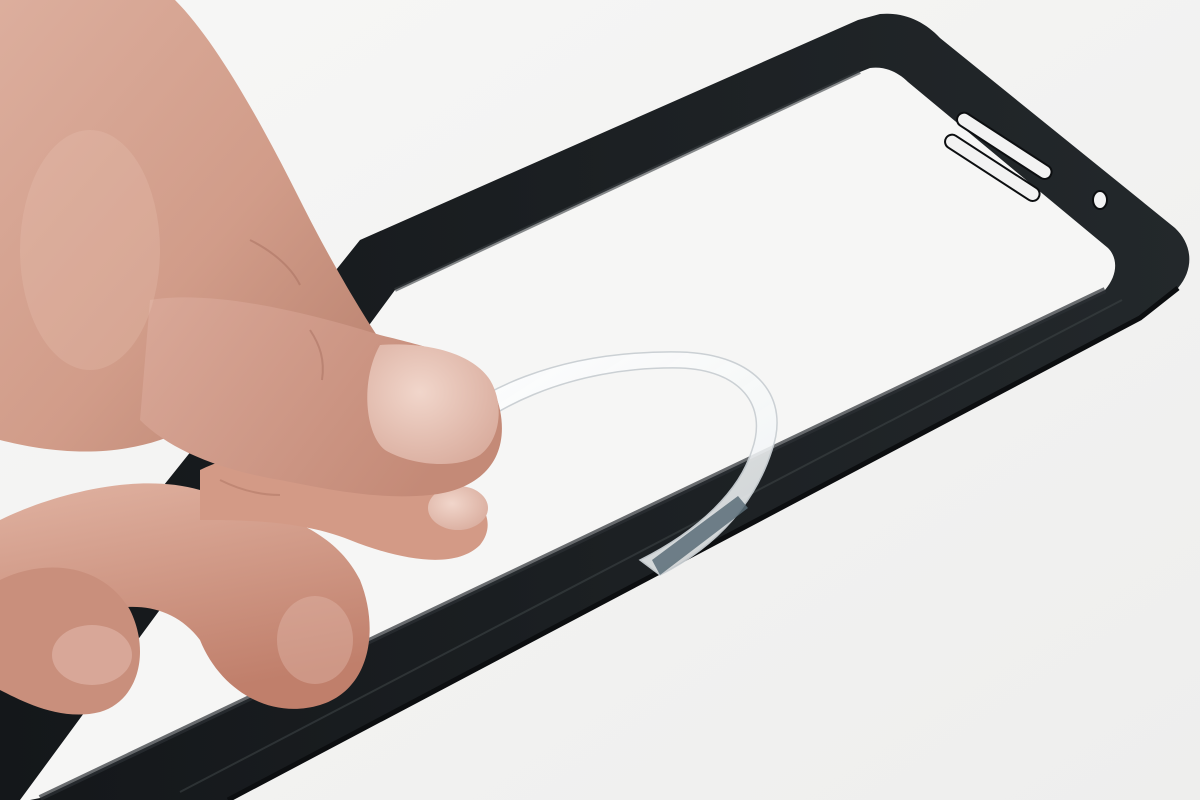 Image resolution: width=1200 pixels, height=800 pixels. What do you see at coordinates (315, 640) in the screenshot?
I see `finger-middle-highlight` at bounding box center [315, 640].